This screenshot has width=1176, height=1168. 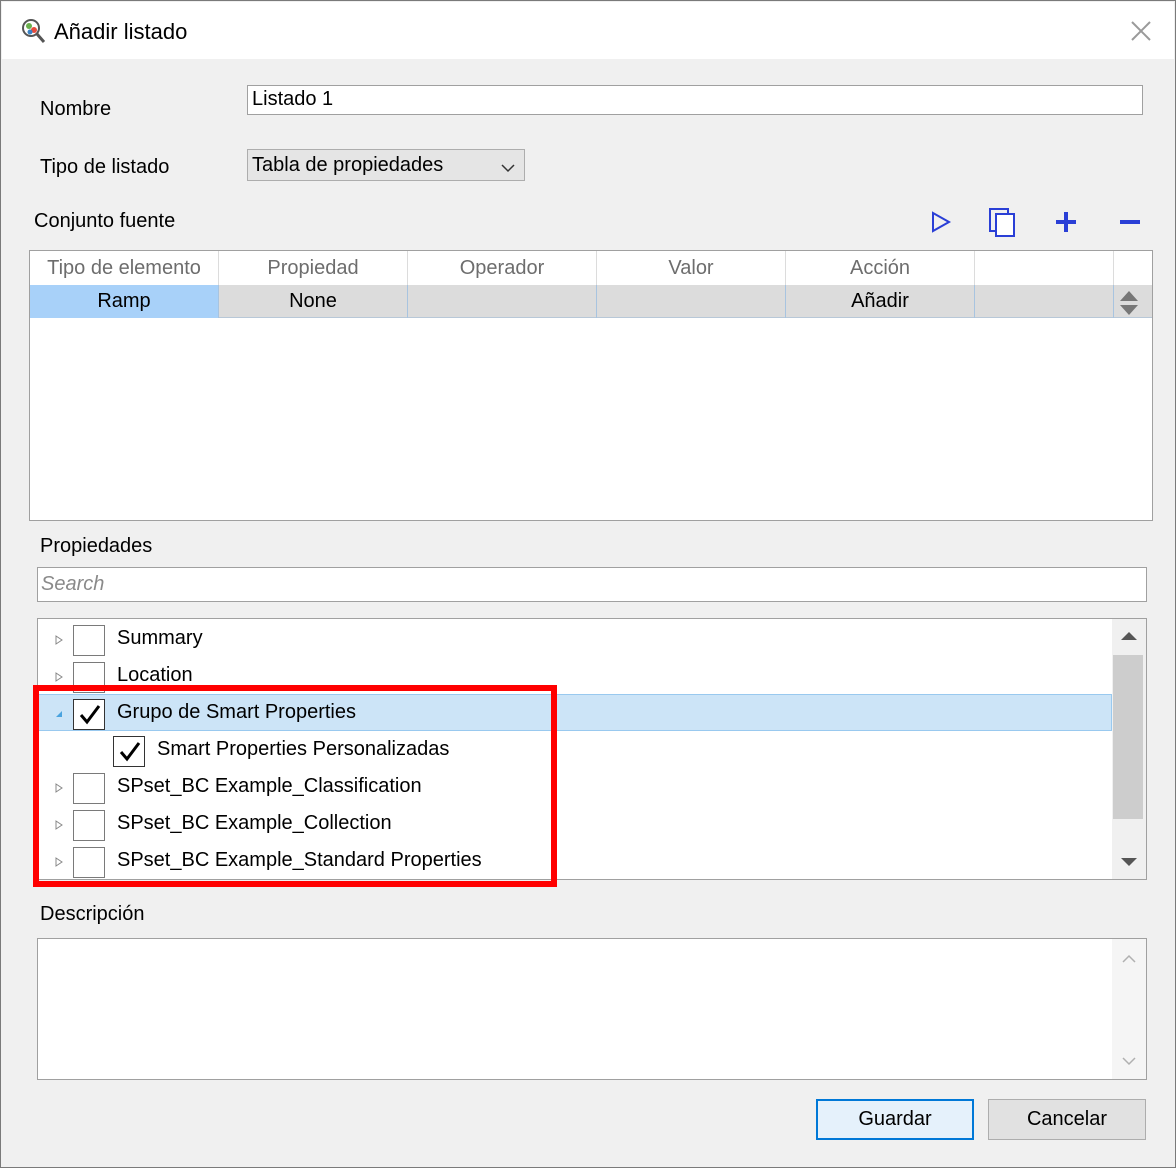 What do you see at coordinates (592, 584) in the screenshot?
I see `search-input: Search` at bounding box center [592, 584].